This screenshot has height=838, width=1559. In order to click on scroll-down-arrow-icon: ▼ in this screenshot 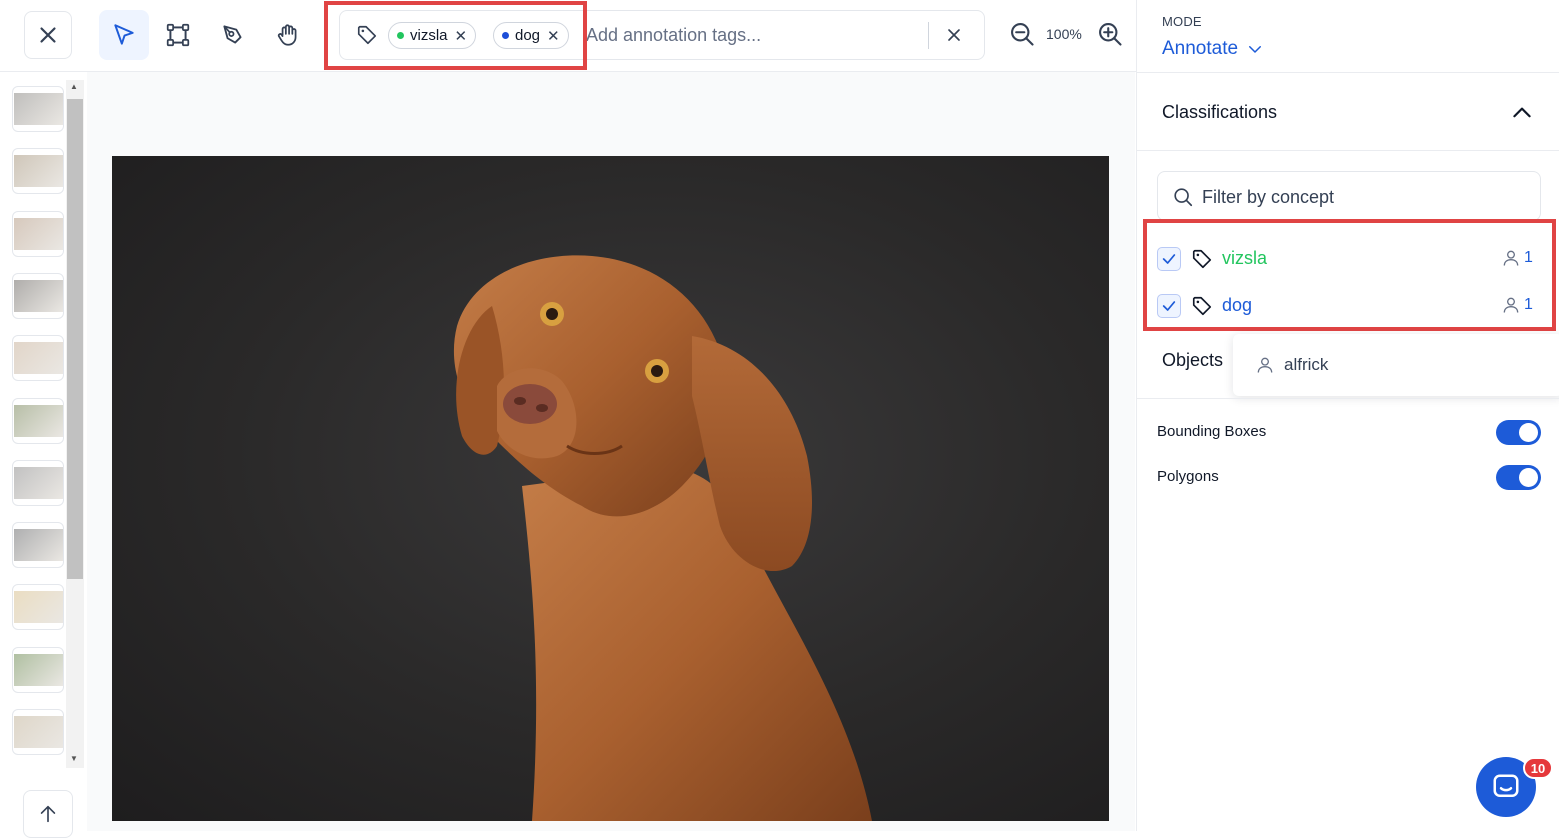, I will do `click(74, 758)`.